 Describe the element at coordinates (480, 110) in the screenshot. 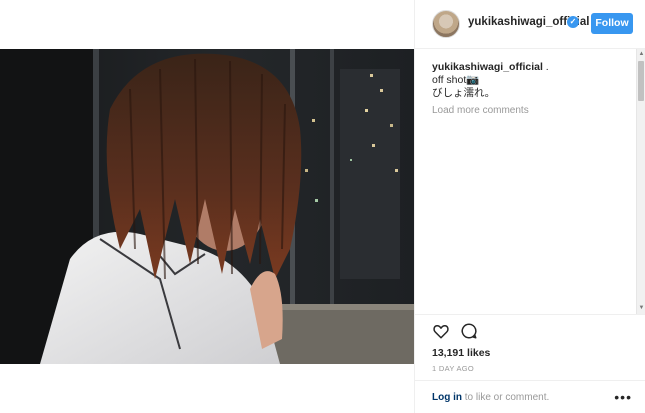

I see `load-more-comments-link: Load more comments` at that location.